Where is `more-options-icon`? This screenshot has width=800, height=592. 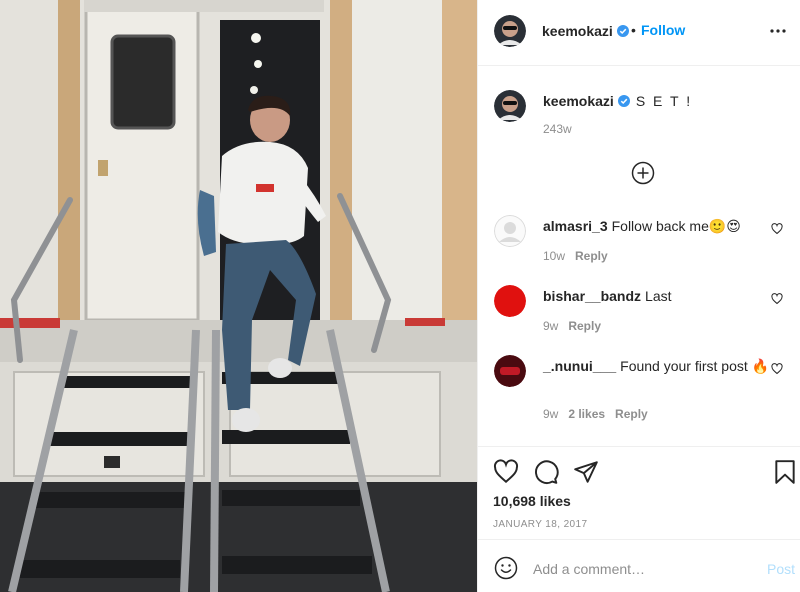 more-options-icon is located at coordinates (778, 31).